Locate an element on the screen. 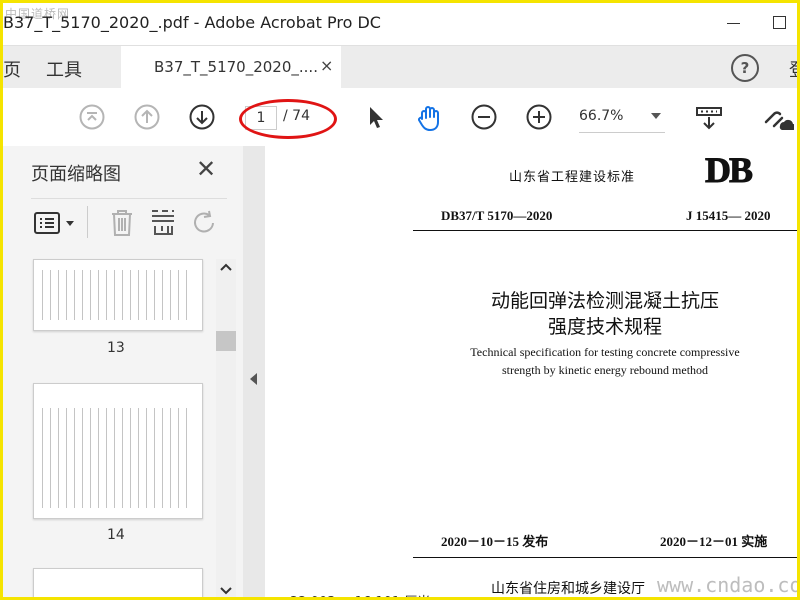 This screenshot has width=800, height=600. record-code: J 15415— 2020 is located at coordinates (728, 215).